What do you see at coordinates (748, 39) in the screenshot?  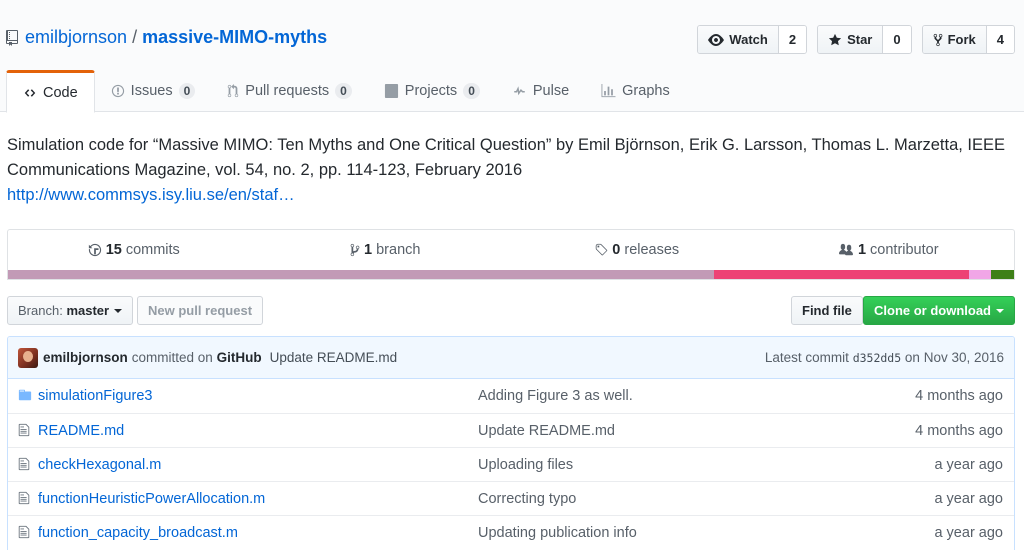 I see `watch-label: Watch` at bounding box center [748, 39].